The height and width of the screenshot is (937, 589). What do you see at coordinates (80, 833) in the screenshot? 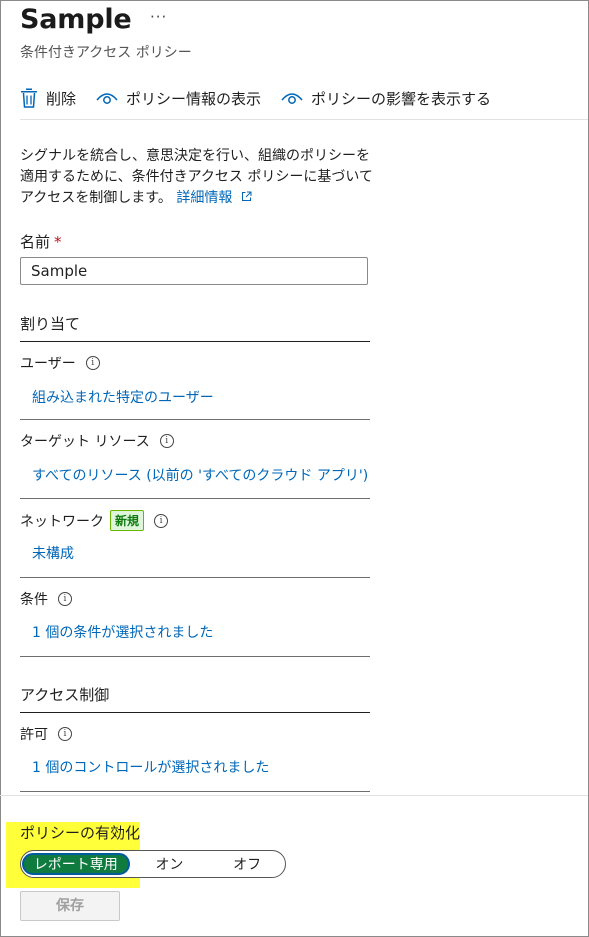
I see `enable-policy-label: ポリシーの有効化` at bounding box center [80, 833].